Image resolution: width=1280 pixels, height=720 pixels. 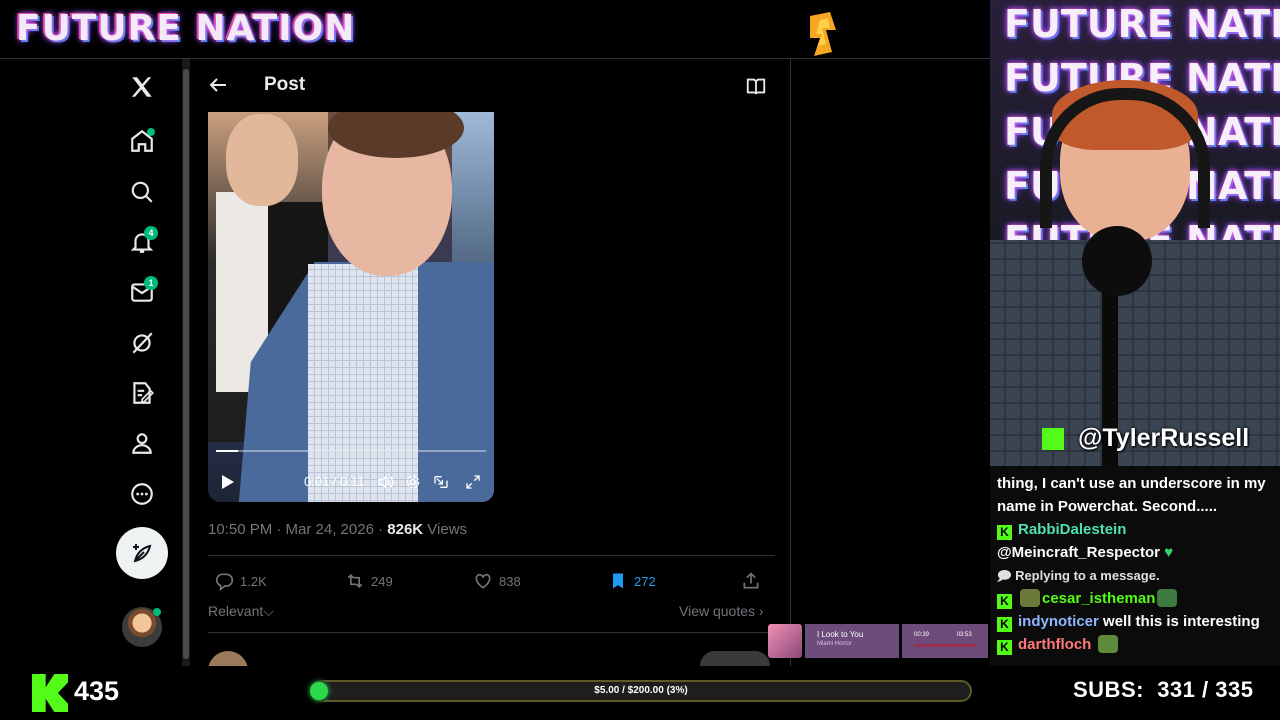 What do you see at coordinates (735, 659) in the screenshot?
I see `reply-pill-button` at bounding box center [735, 659].